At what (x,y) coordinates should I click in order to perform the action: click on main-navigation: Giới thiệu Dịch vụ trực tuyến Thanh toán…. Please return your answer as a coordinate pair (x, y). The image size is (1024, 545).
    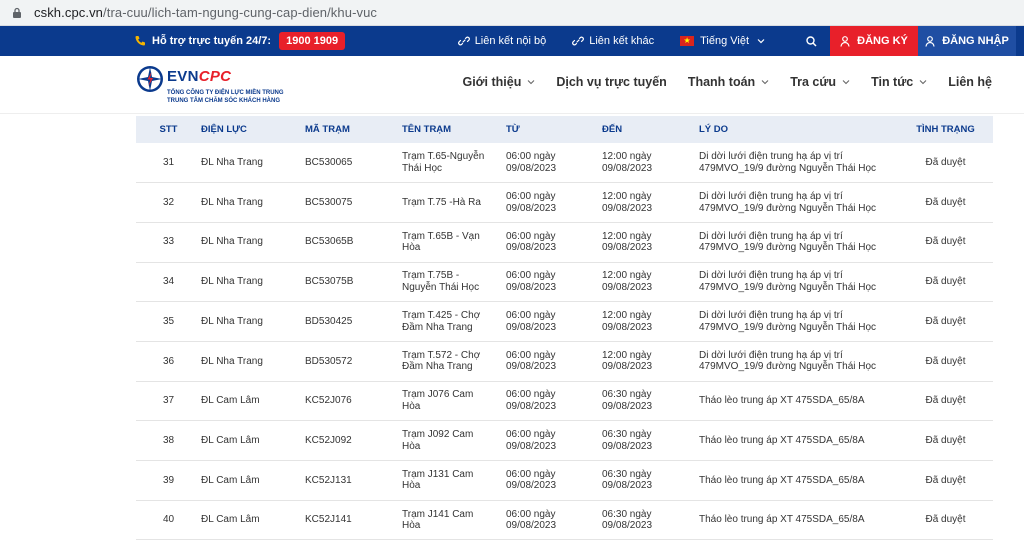
    Looking at the image, I should click on (716, 82).